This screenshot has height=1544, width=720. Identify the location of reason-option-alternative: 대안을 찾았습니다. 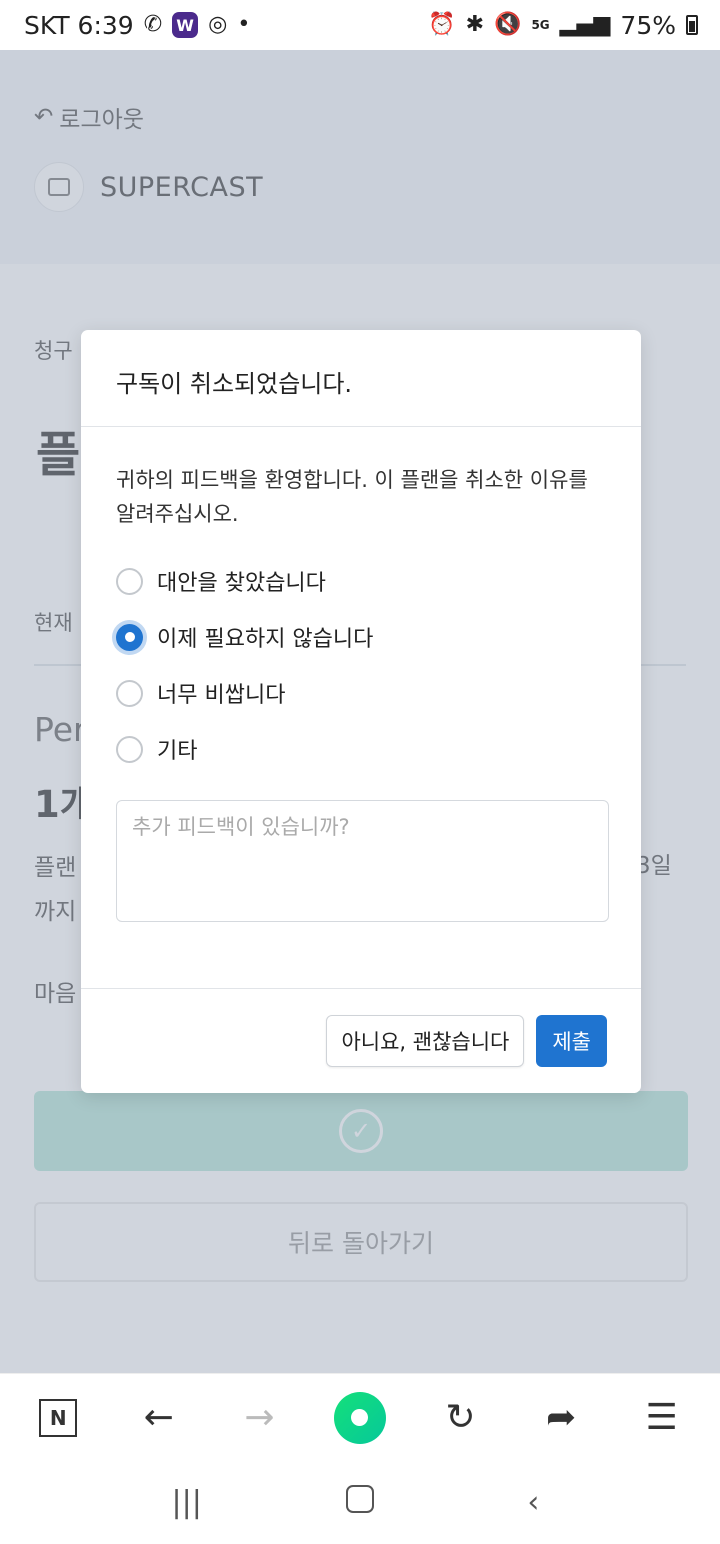
(362, 581).